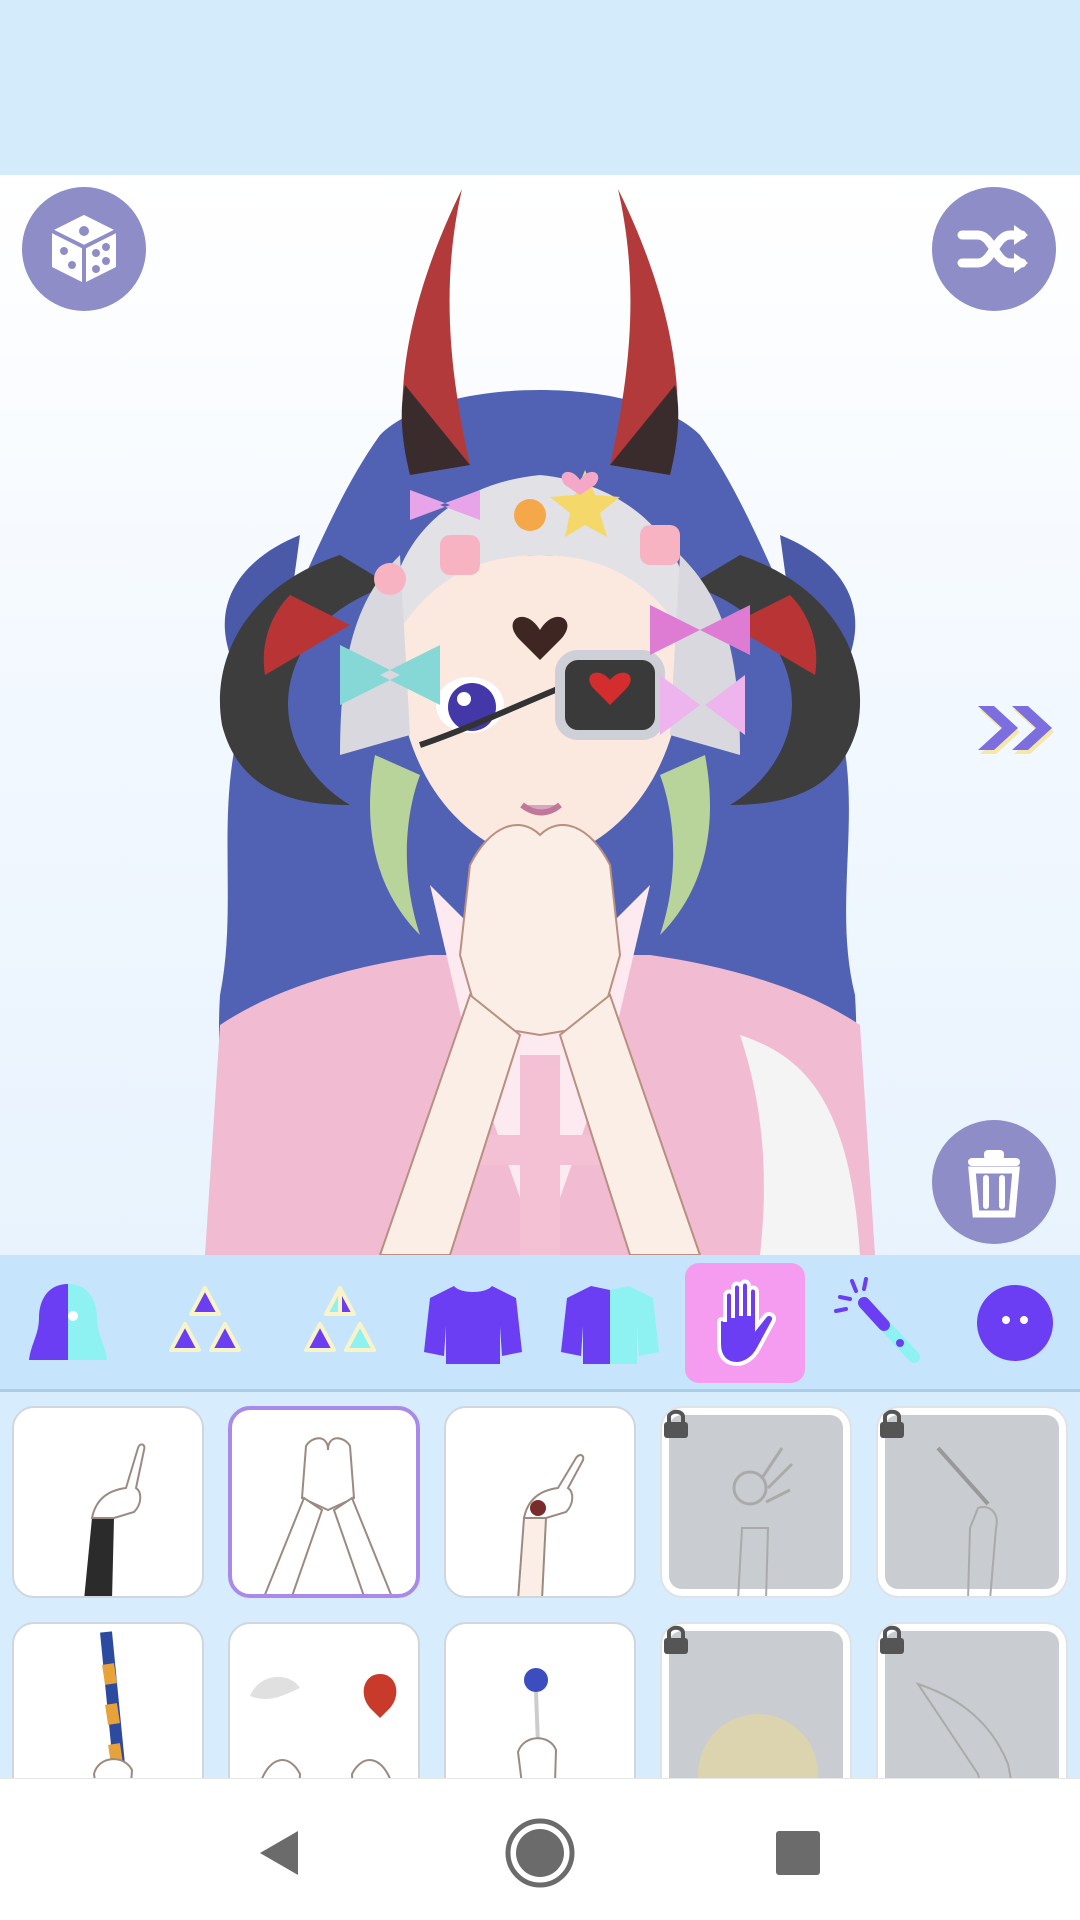  Describe the element at coordinates (756, 1700) in the screenshot. I see `item-glowing-hands` at that location.